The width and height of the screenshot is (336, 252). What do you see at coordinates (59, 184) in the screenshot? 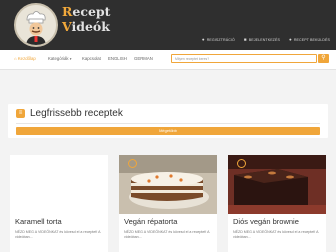
I see `recipe-image` at bounding box center [59, 184].